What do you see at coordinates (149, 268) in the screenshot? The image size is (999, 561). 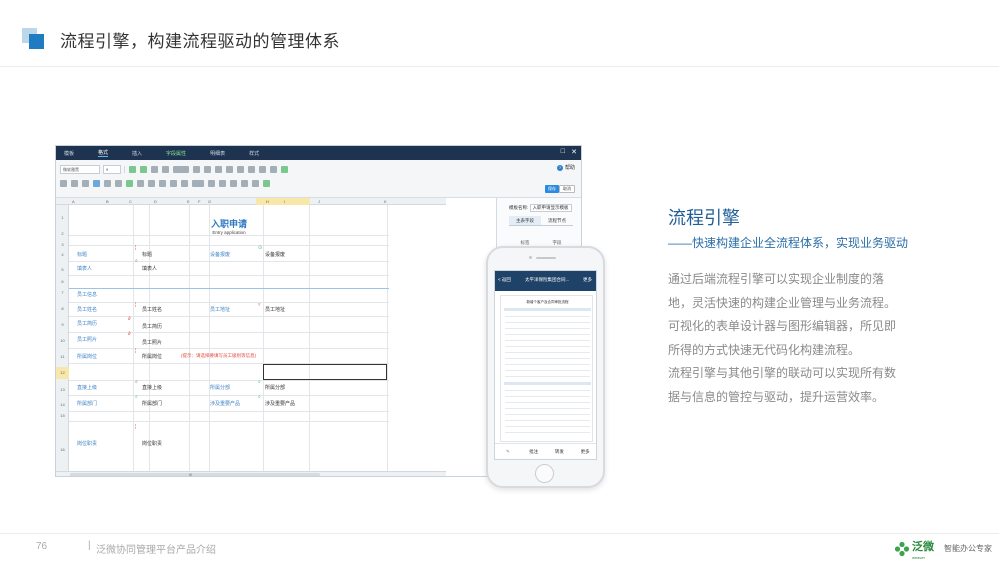 I see `cell-filler-value: 填表人` at bounding box center [149, 268].